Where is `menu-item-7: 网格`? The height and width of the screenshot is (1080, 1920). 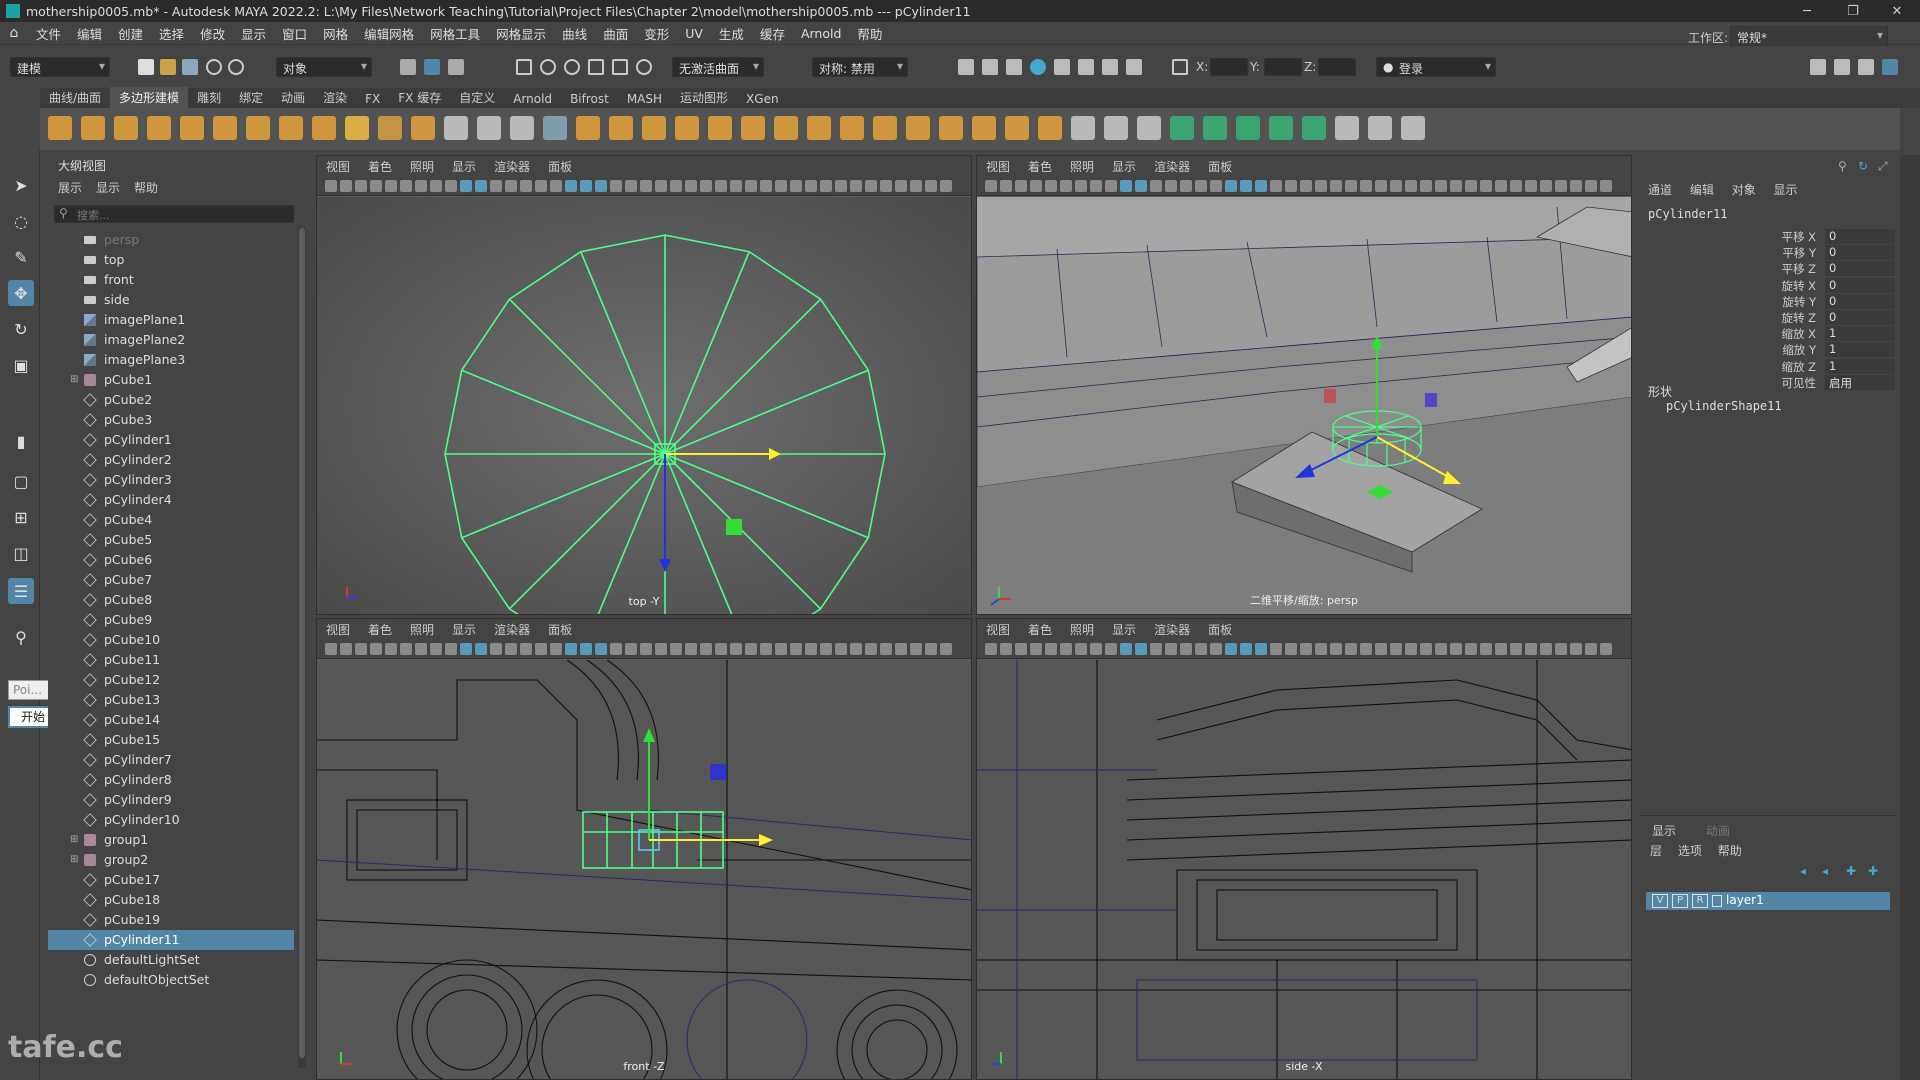
menu-item-7: 网格 is located at coordinates (335, 33).